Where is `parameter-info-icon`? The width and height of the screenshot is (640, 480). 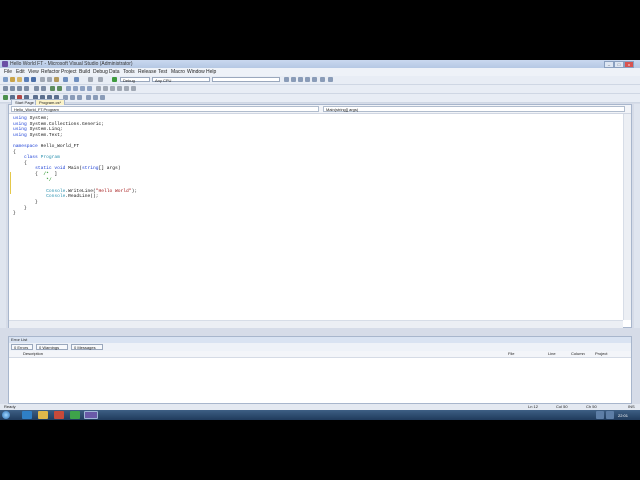
parameter-info-icon is located at coordinates (12, 88).